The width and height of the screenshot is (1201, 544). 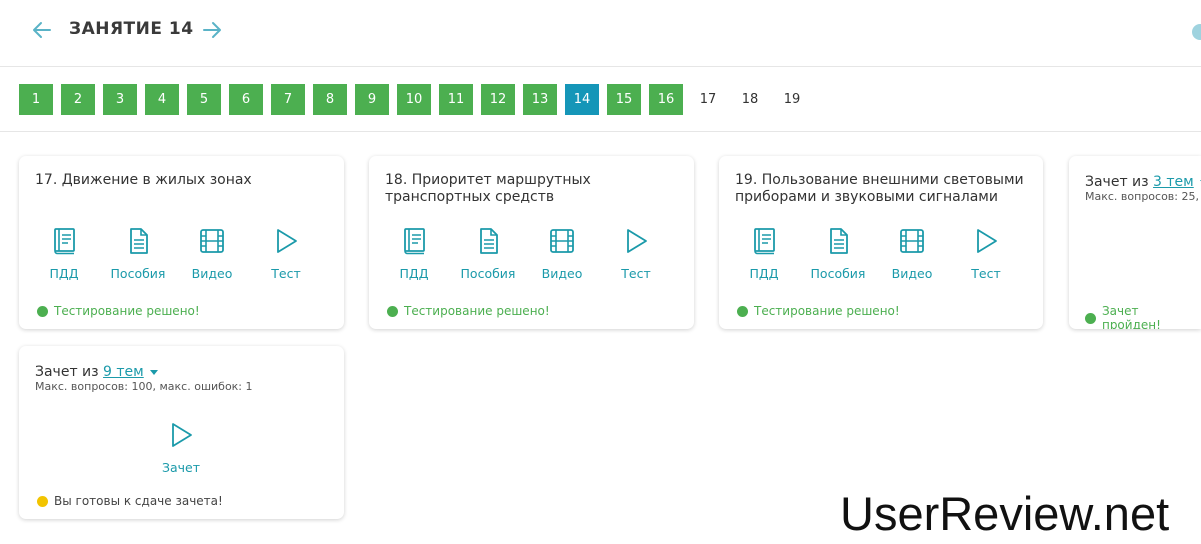 I want to click on lesson-page-button: 6, so click(x=246, y=99).